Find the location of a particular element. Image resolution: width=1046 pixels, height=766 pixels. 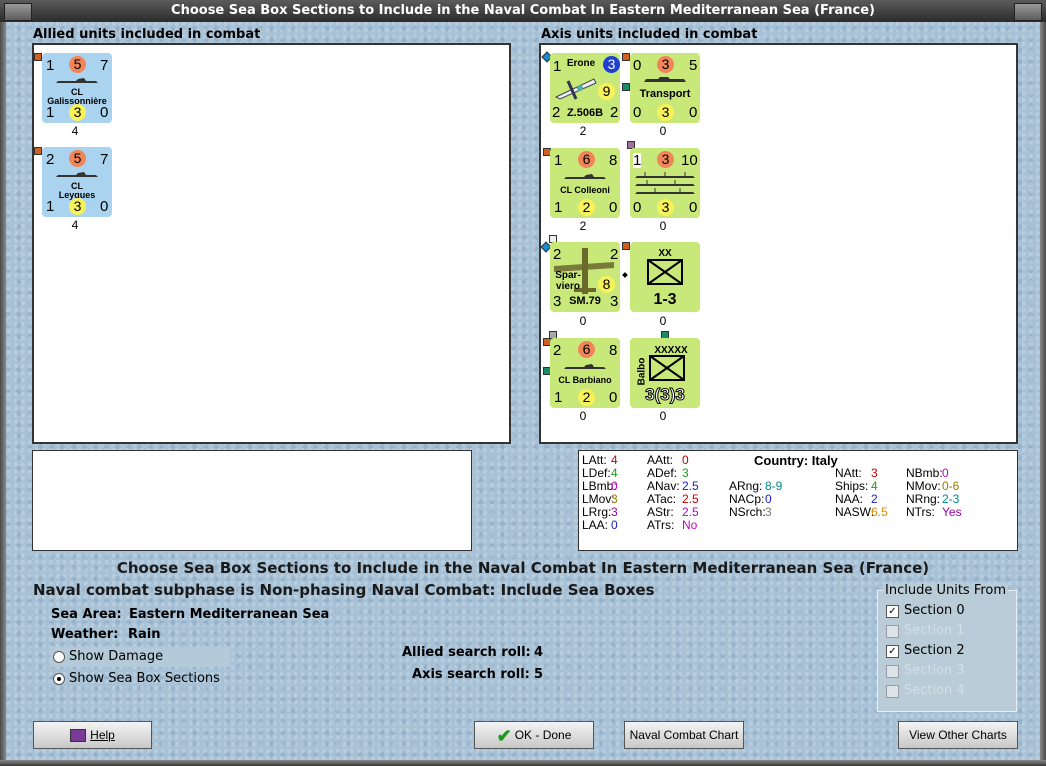

help-button: Help is located at coordinates (92, 735).